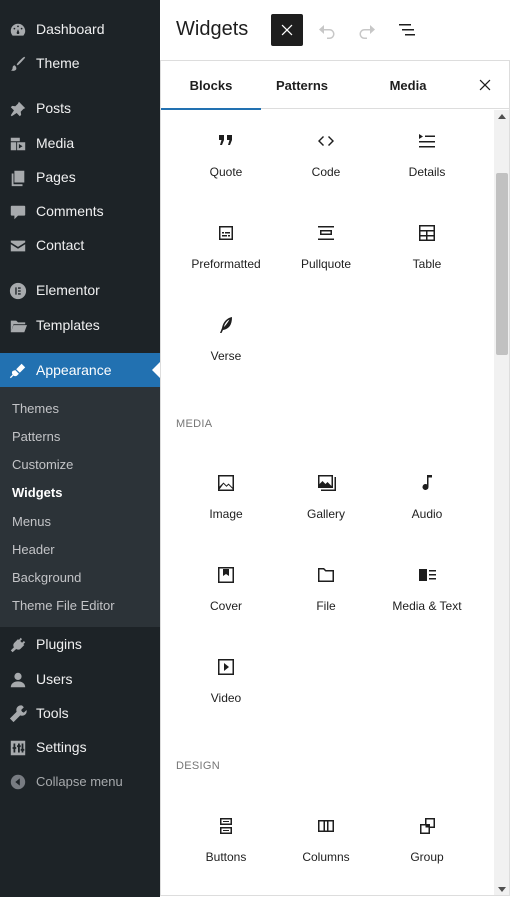 The image size is (511, 897). Describe the element at coordinates (226, 850) in the screenshot. I see `block-buttons: Buttons` at that location.